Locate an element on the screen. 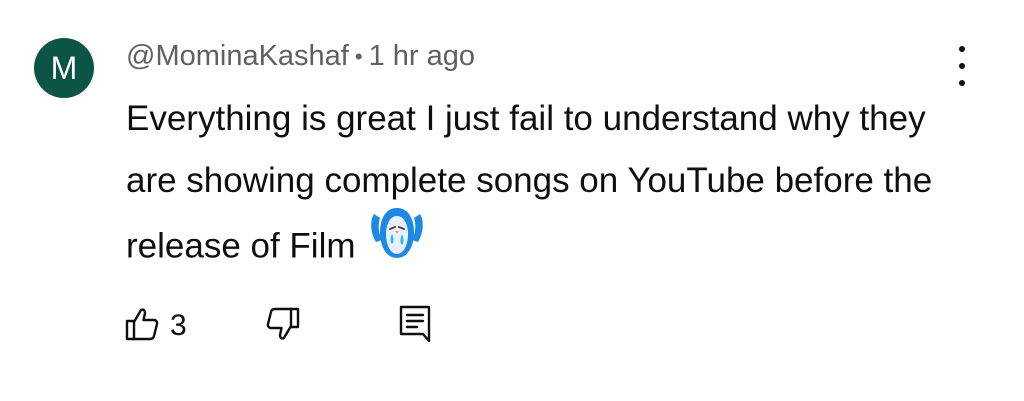 The height and width of the screenshot is (401, 1024). dislike-button is located at coordinates (283, 326).